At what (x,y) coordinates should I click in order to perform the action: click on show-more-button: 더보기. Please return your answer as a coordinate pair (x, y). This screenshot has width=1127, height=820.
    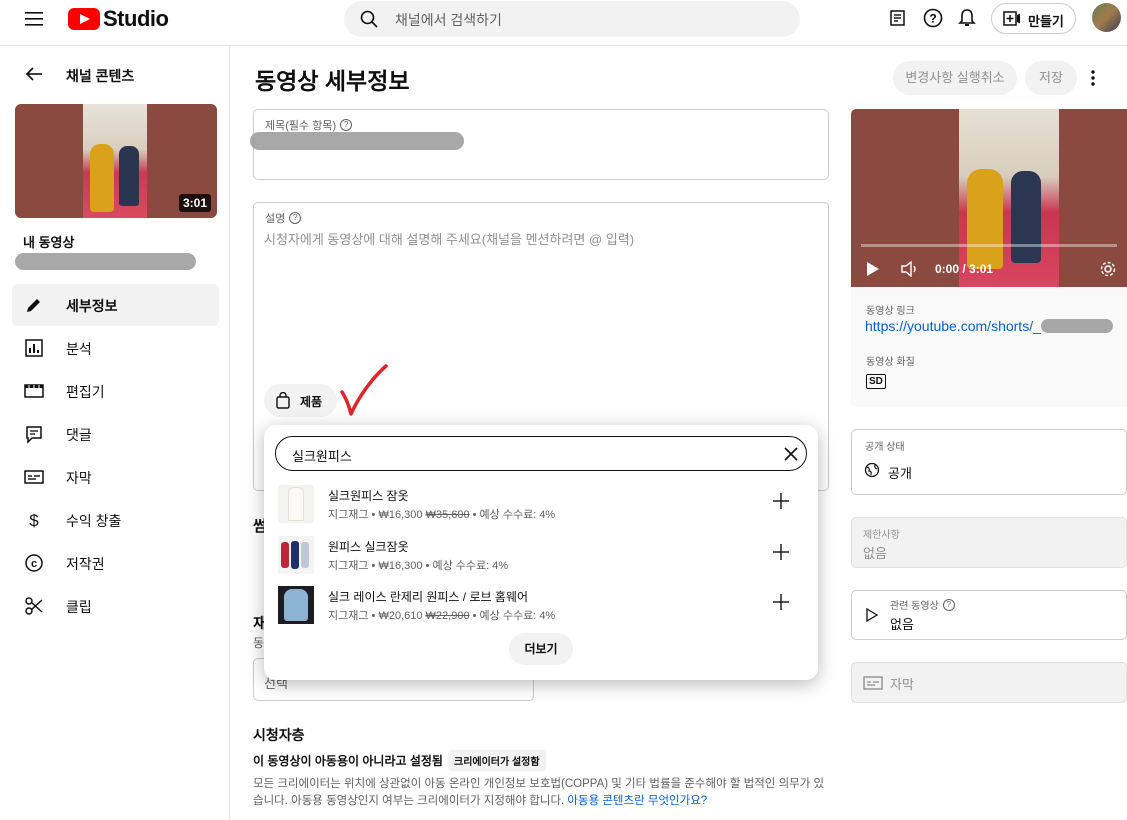
    Looking at the image, I should click on (541, 649).